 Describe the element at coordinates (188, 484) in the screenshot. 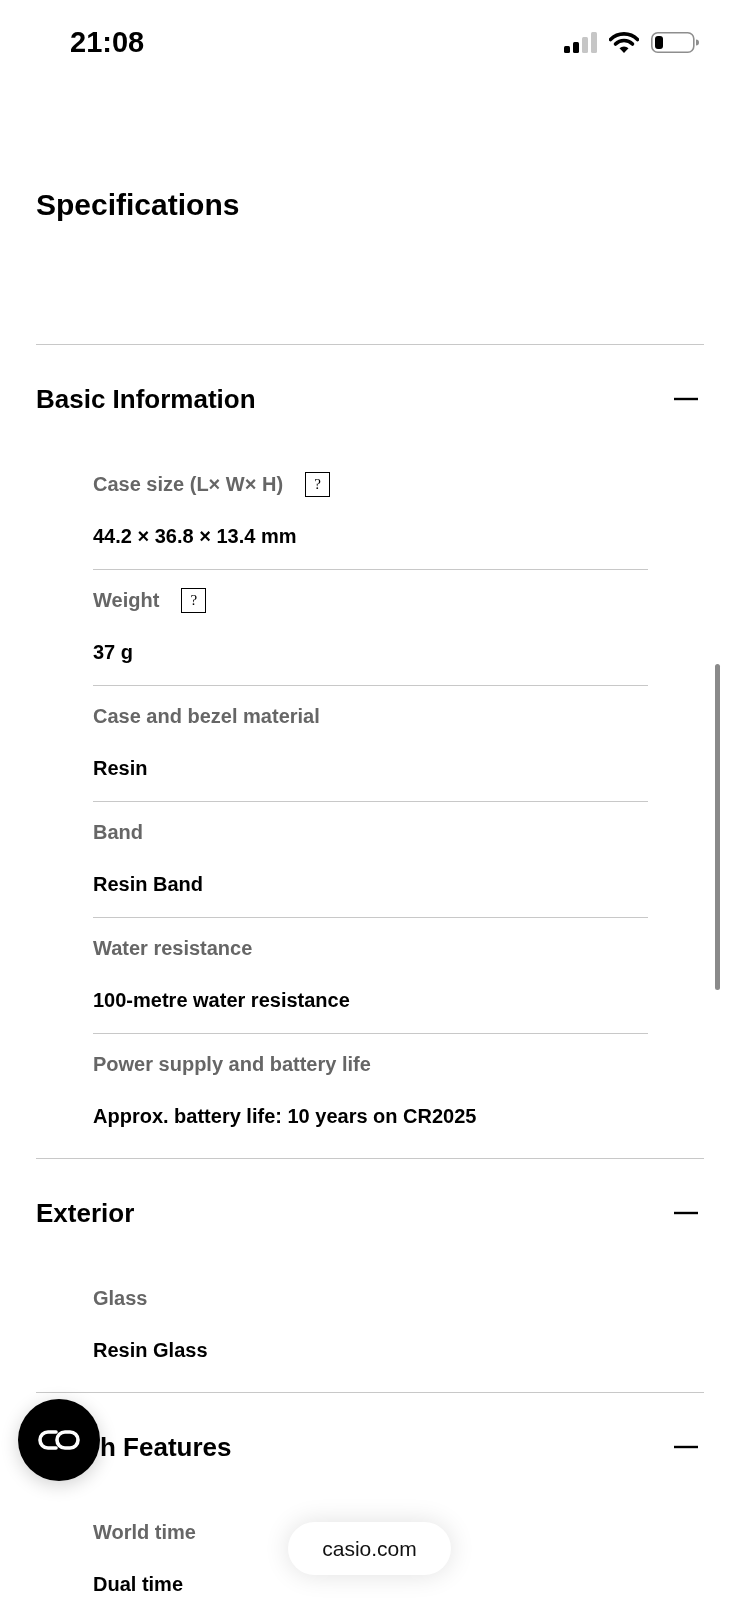

I see `spec-label: Case size (L× W× H)` at that location.